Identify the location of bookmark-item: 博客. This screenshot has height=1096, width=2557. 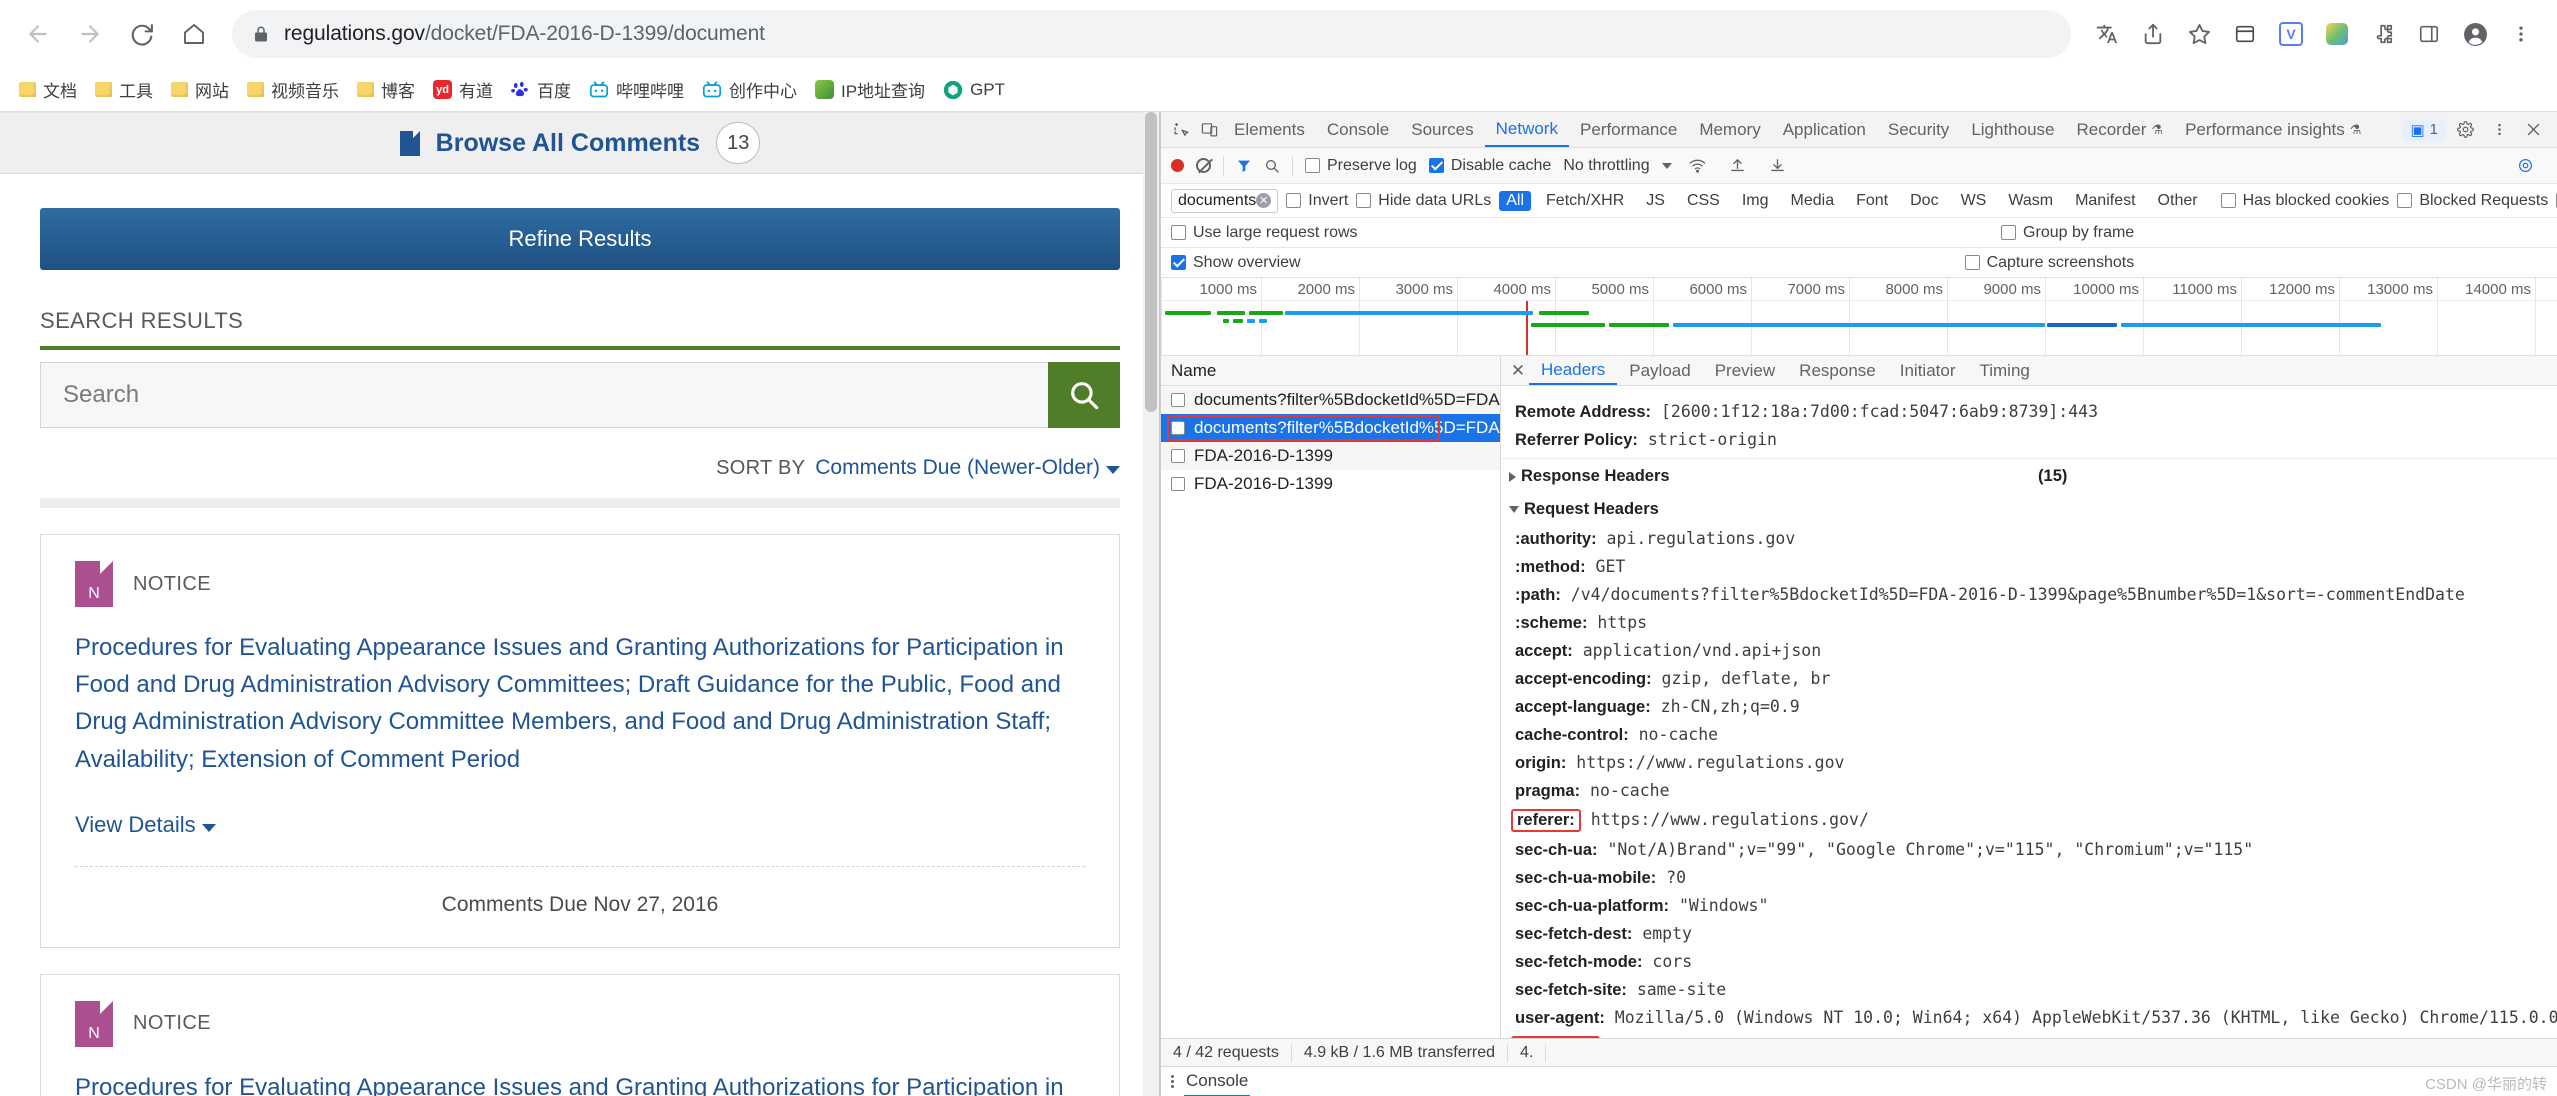
(386, 89).